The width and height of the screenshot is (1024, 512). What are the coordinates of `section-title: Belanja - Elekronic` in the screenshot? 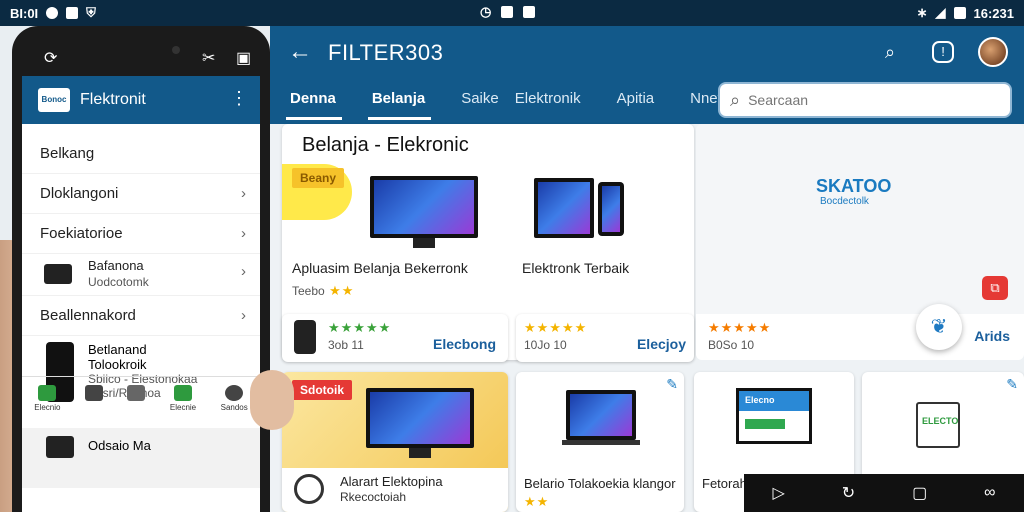 It's located at (385, 145).